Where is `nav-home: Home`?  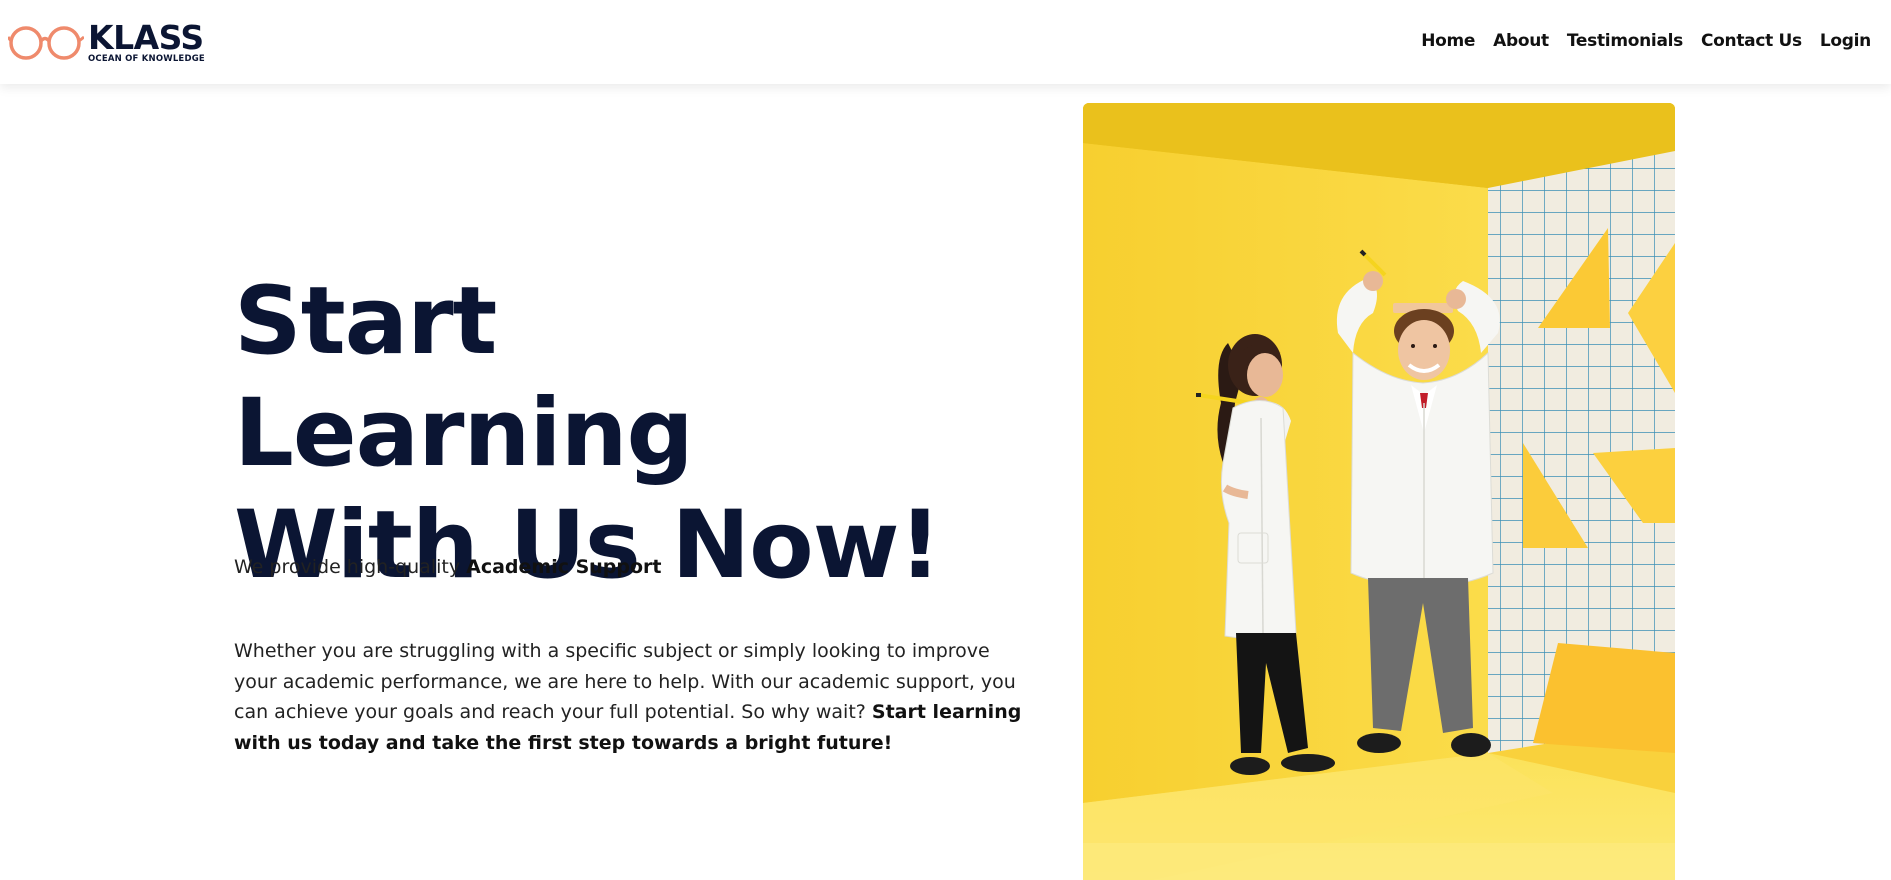
nav-home: Home is located at coordinates (1448, 41).